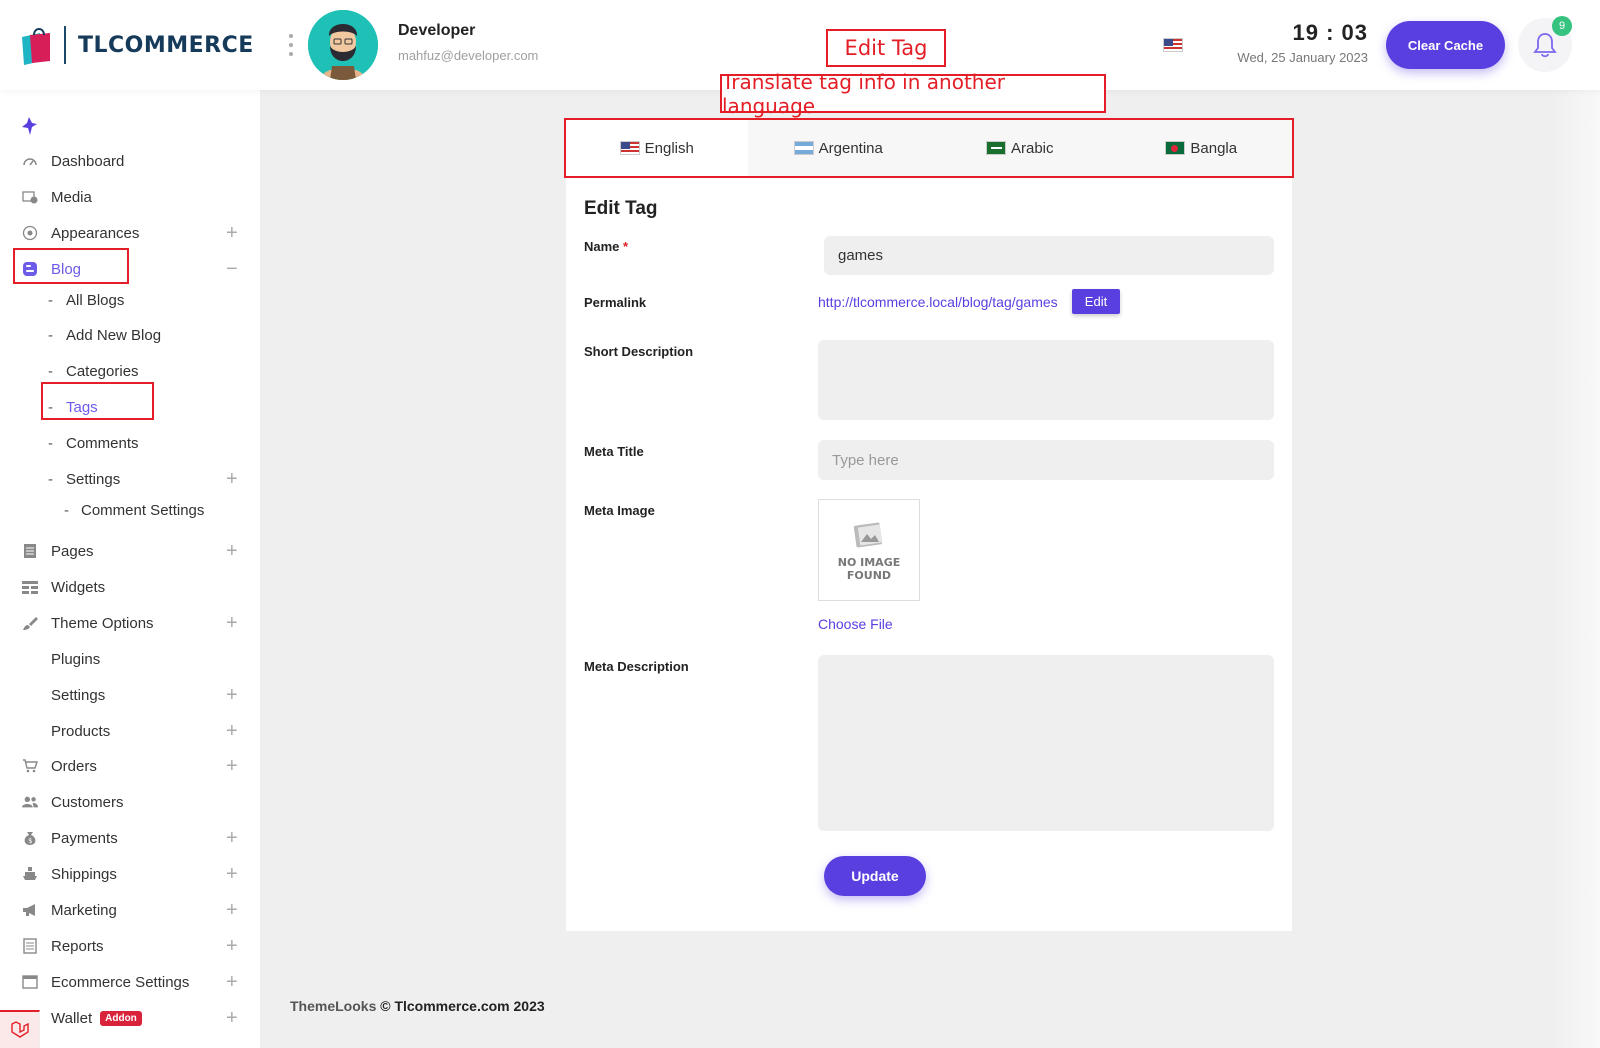  What do you see at coordinates (1175, 148) in the screenshot?
I see `bangladesh-flag-icon` at bounding box center [1175, 148].